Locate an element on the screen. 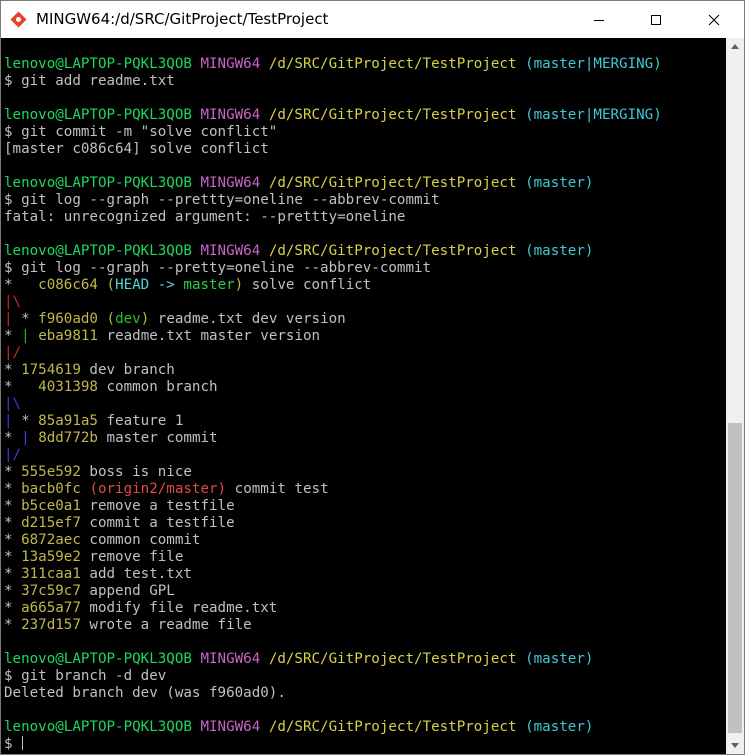 The image size is (745, 755). terminal-text-segment: $ is located at coordinates (13, 744).